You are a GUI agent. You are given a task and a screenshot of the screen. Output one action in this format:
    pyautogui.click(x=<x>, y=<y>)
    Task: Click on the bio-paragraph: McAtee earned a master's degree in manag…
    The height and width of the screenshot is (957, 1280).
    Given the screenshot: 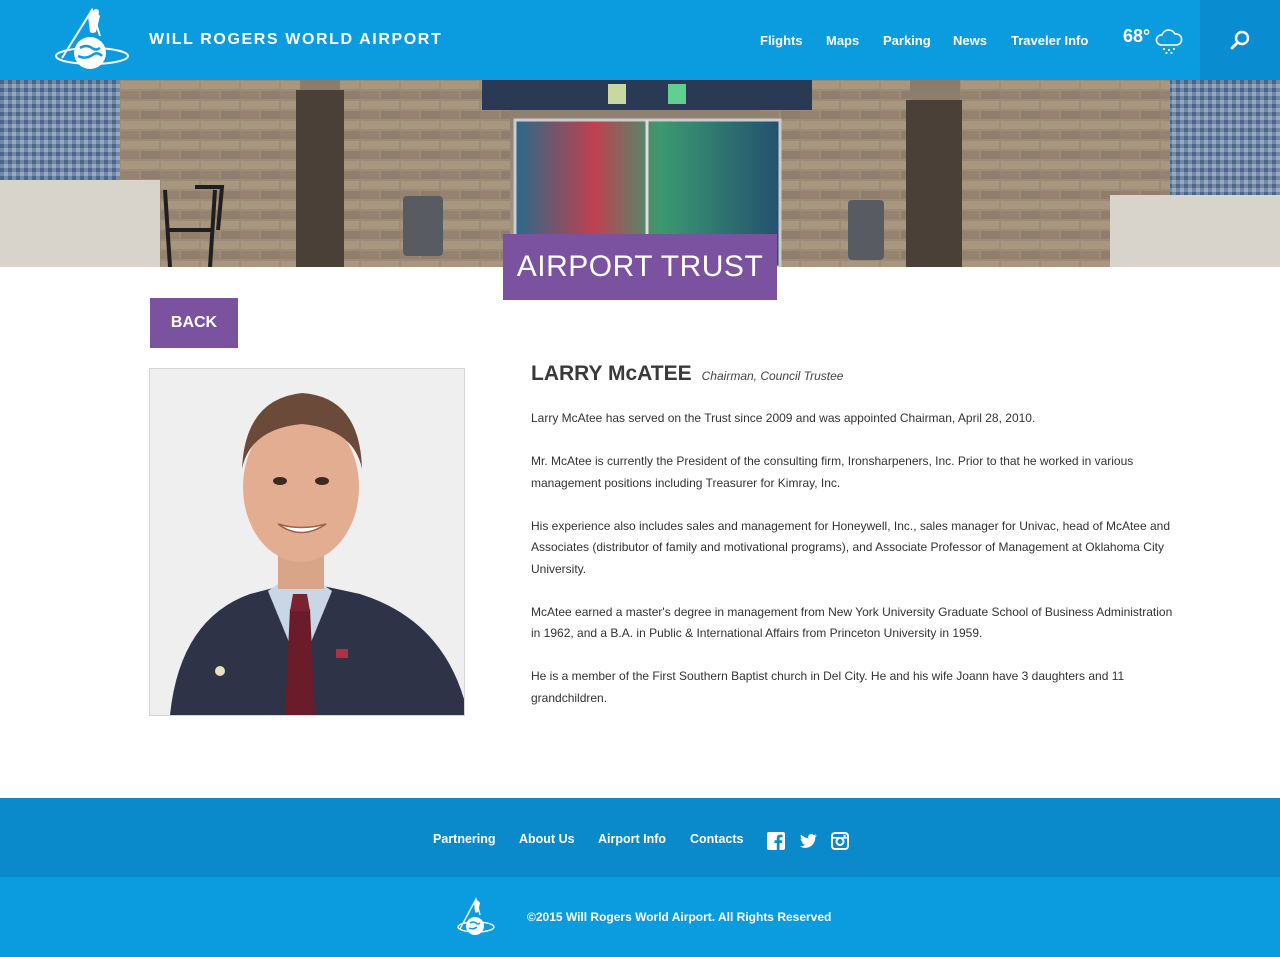 What is the action you would take?
    pyautogui.click(x=852, y=622)
    